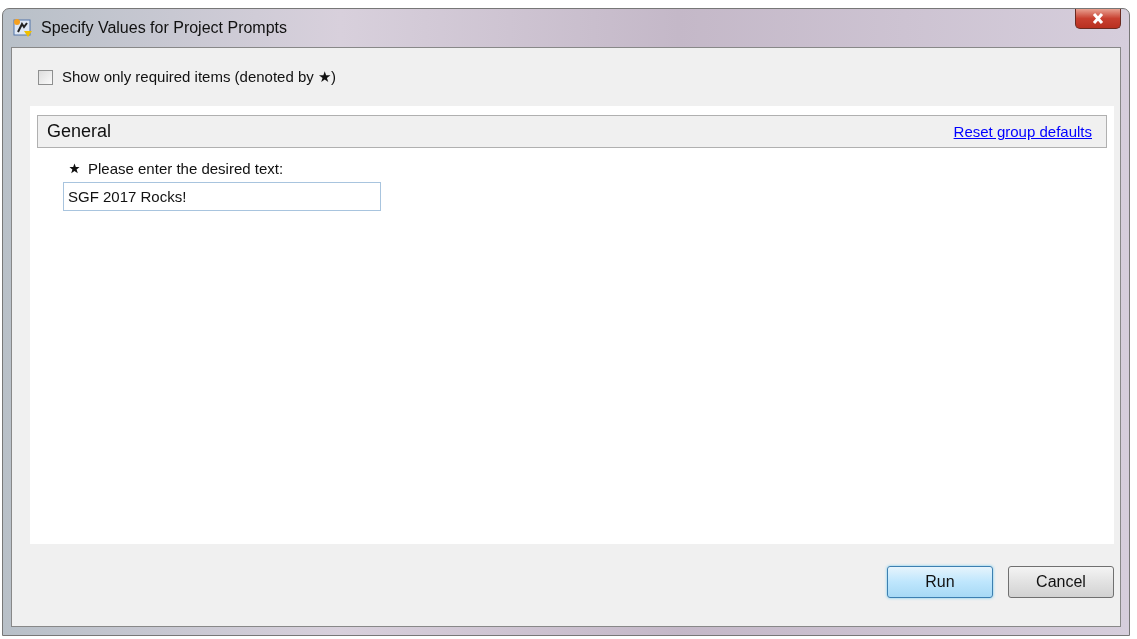 Image resolution: width=1137 pixels, height=639 pixels. What do you see at coordinates (186, 168) in the screenshot?
I see `prompt-label: Please enter the desired text:` at bounding box center [186, 168].